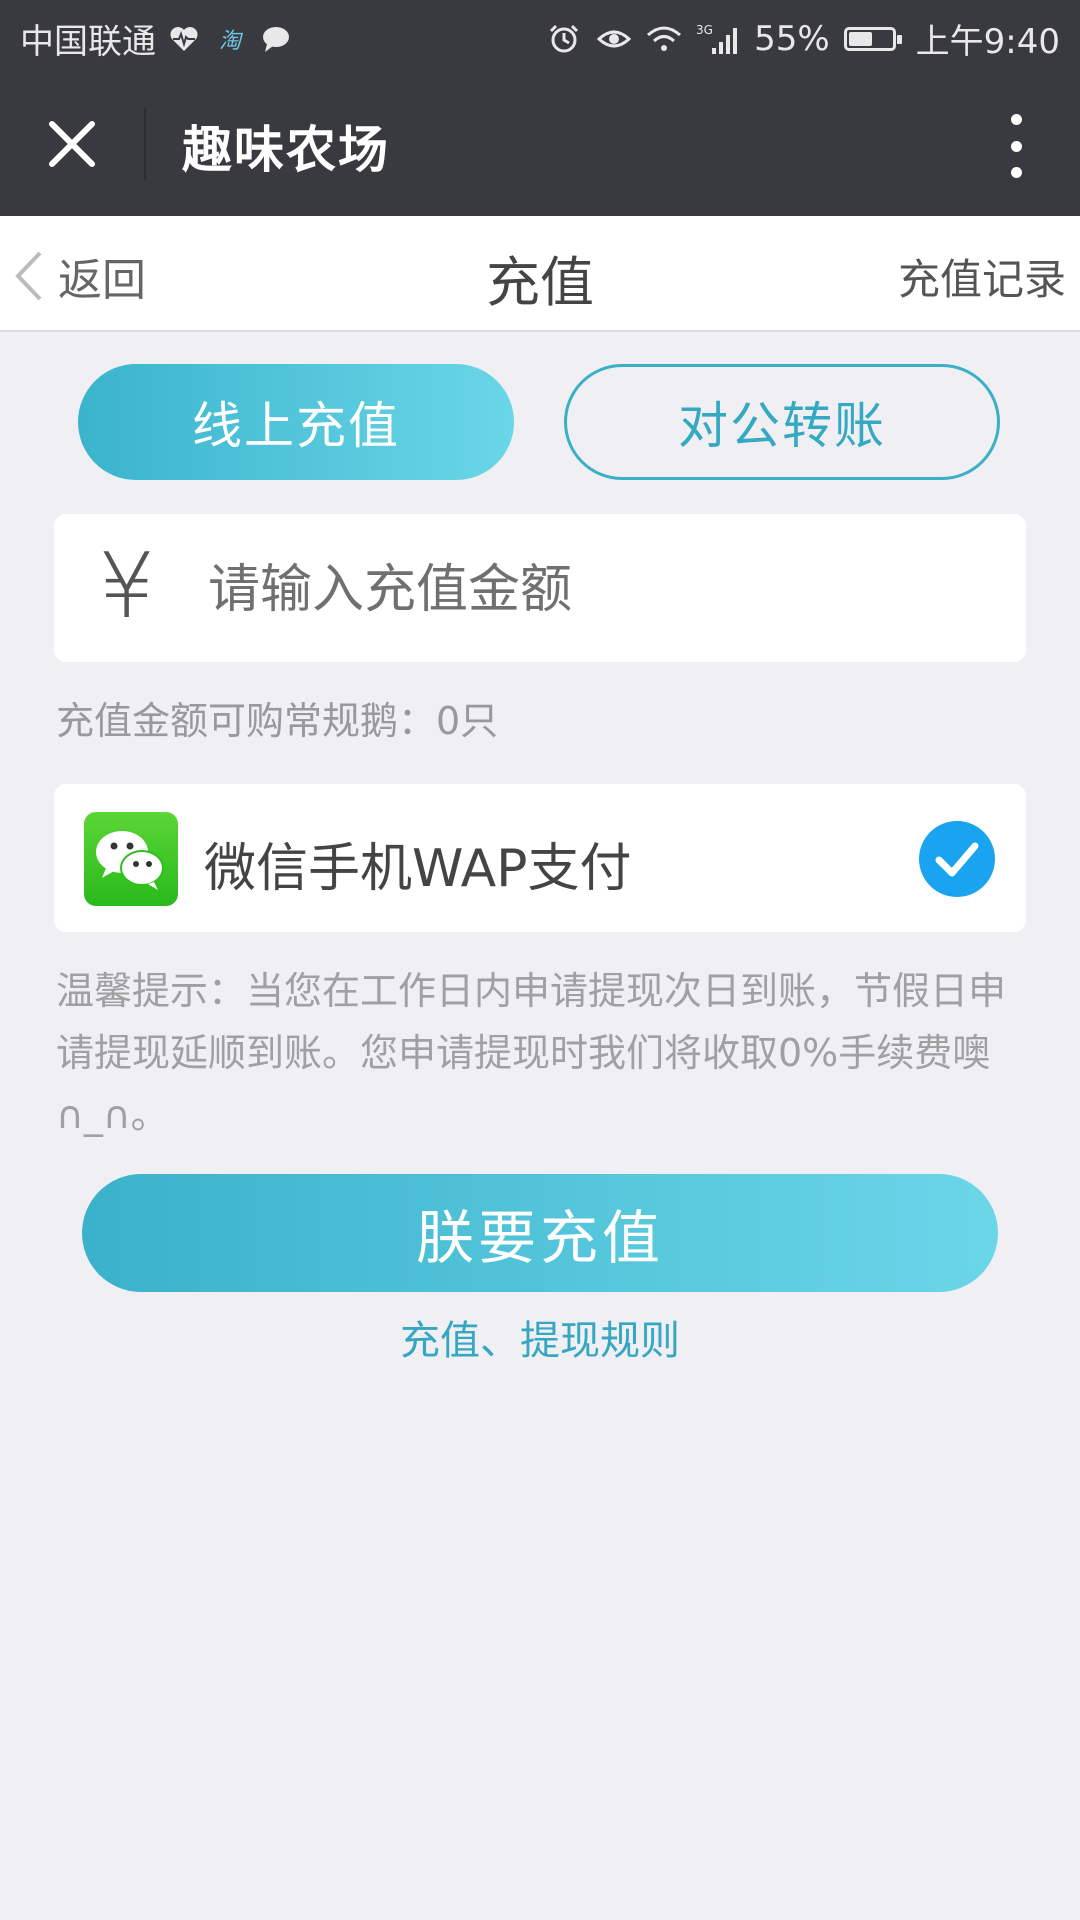  Describe the element at coordinates (127, 586) in the screenshot. I see `yen-icon: ¥` at that location.